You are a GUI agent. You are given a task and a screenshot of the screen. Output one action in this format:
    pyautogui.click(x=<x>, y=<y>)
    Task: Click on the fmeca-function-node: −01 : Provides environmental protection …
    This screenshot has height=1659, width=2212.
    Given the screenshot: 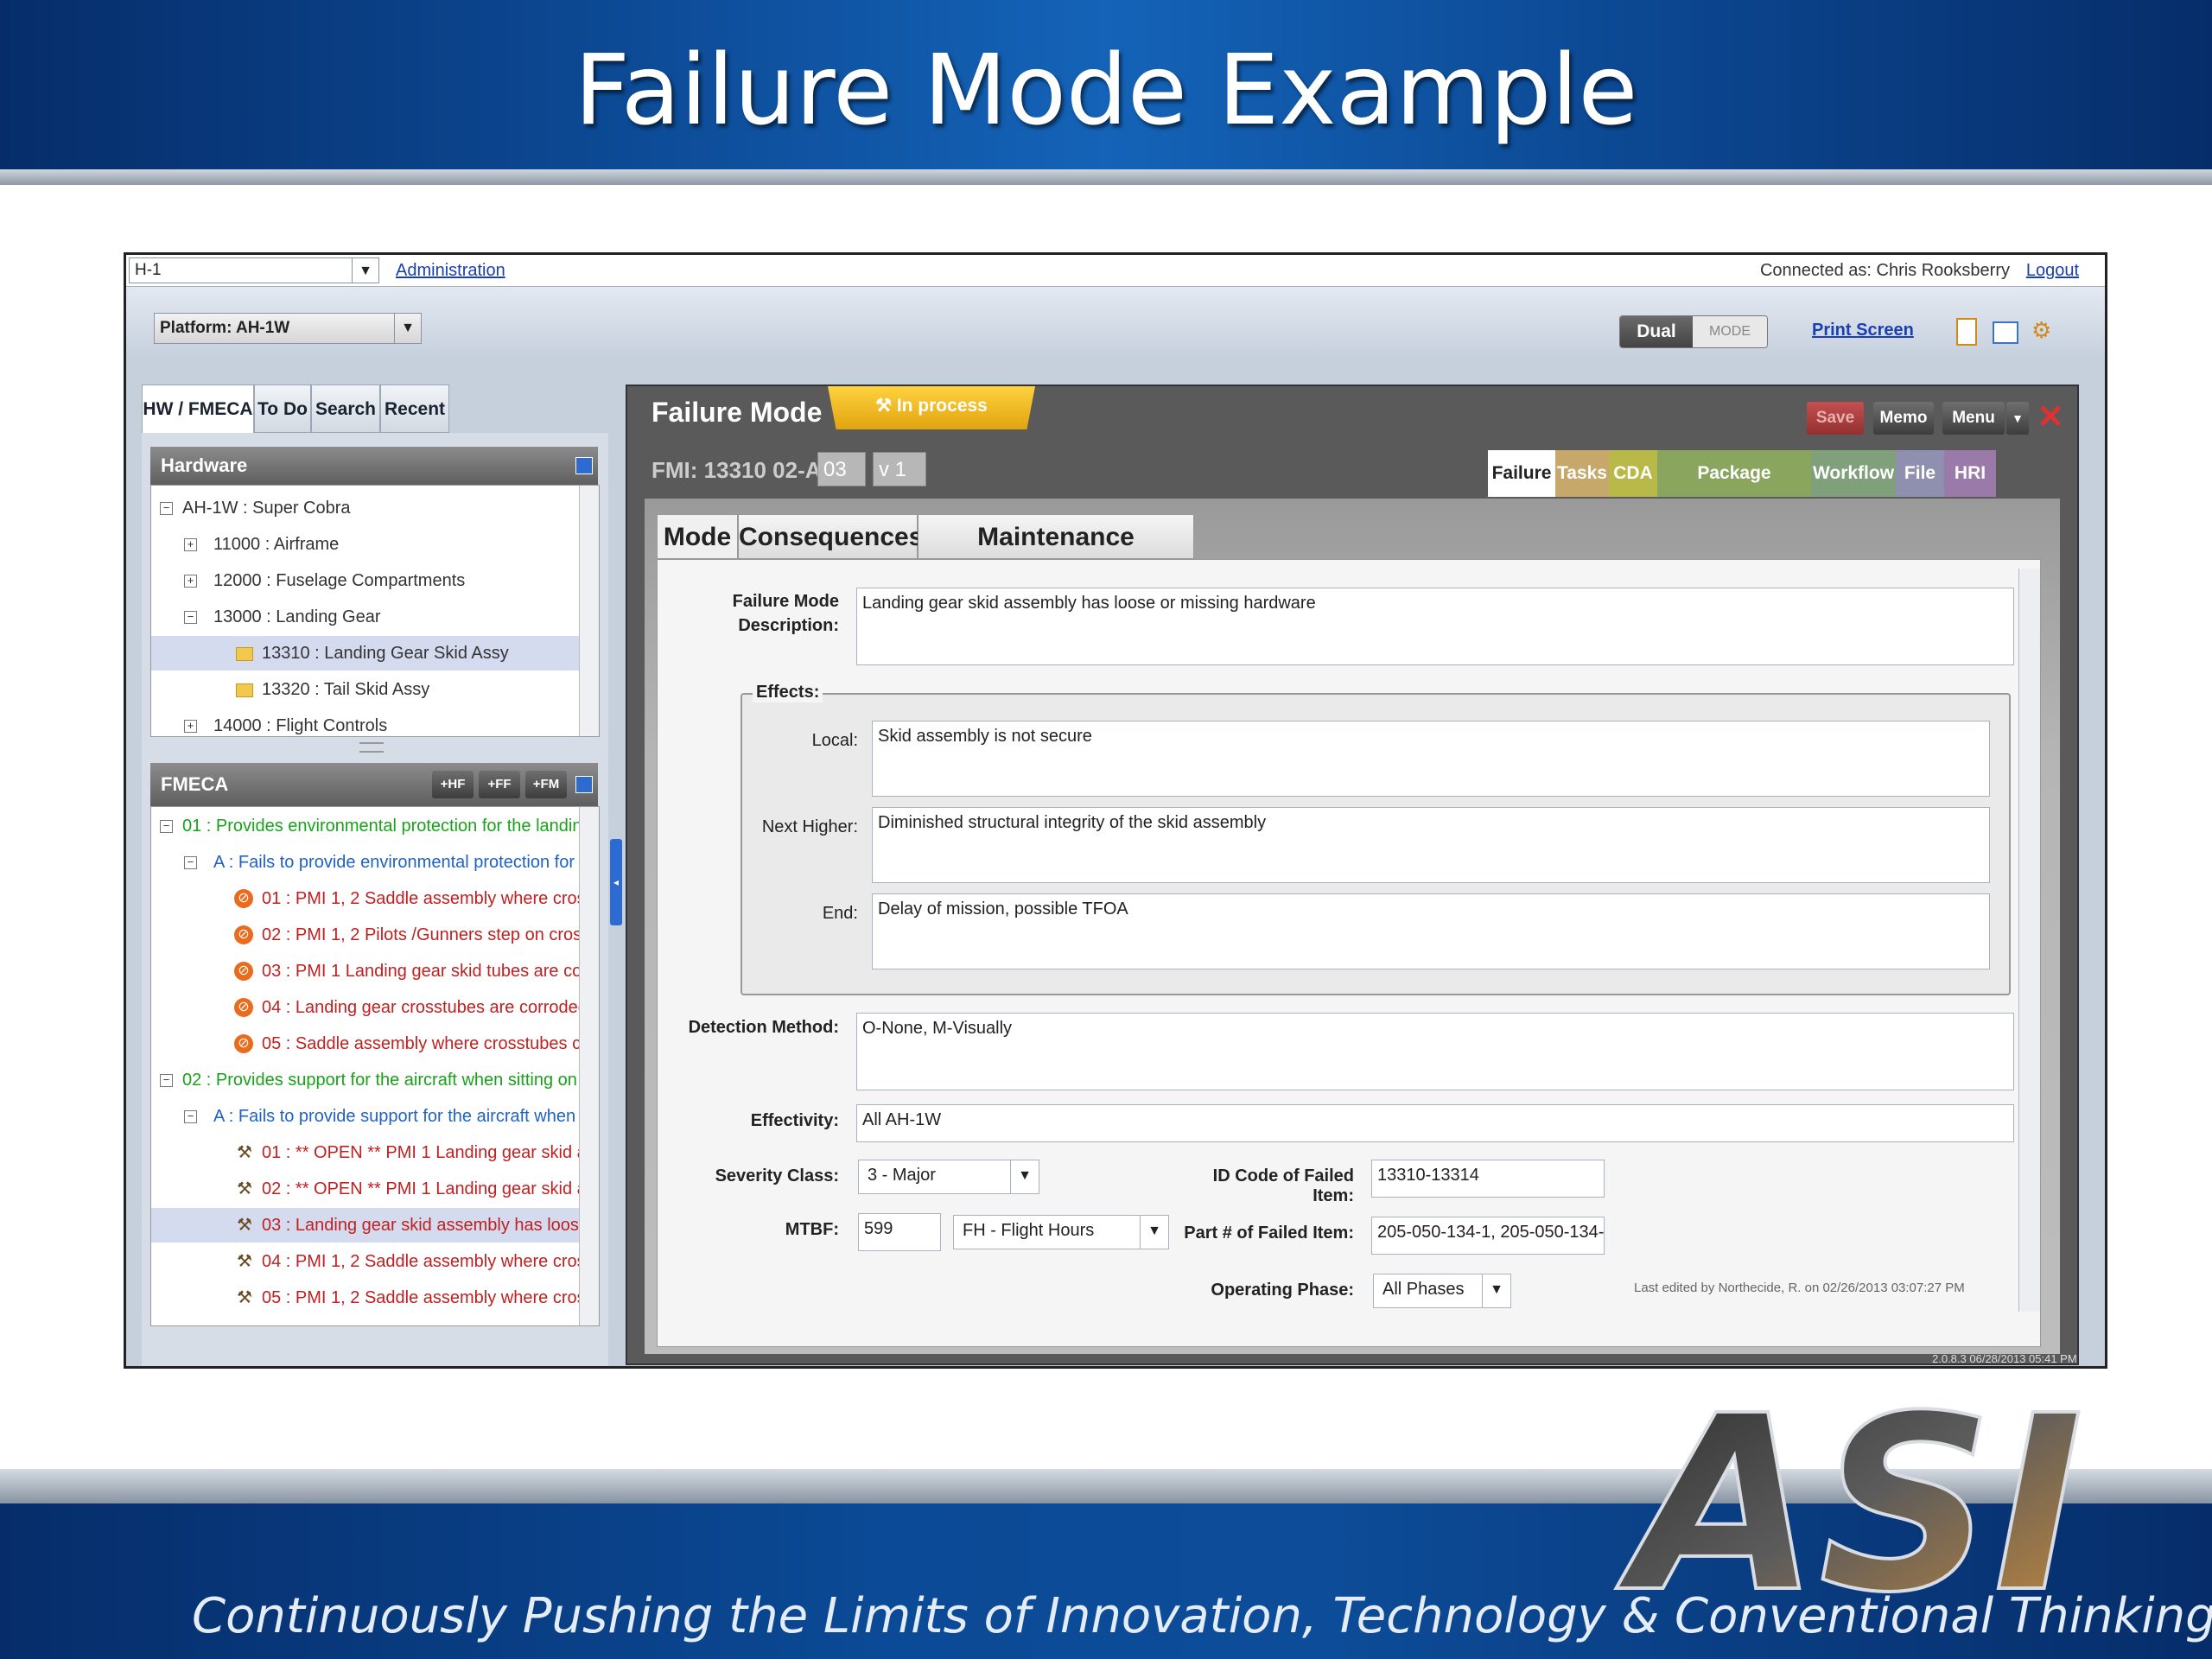 What is the action you would take?
    pyautogui.click(x=375, y=826)
    